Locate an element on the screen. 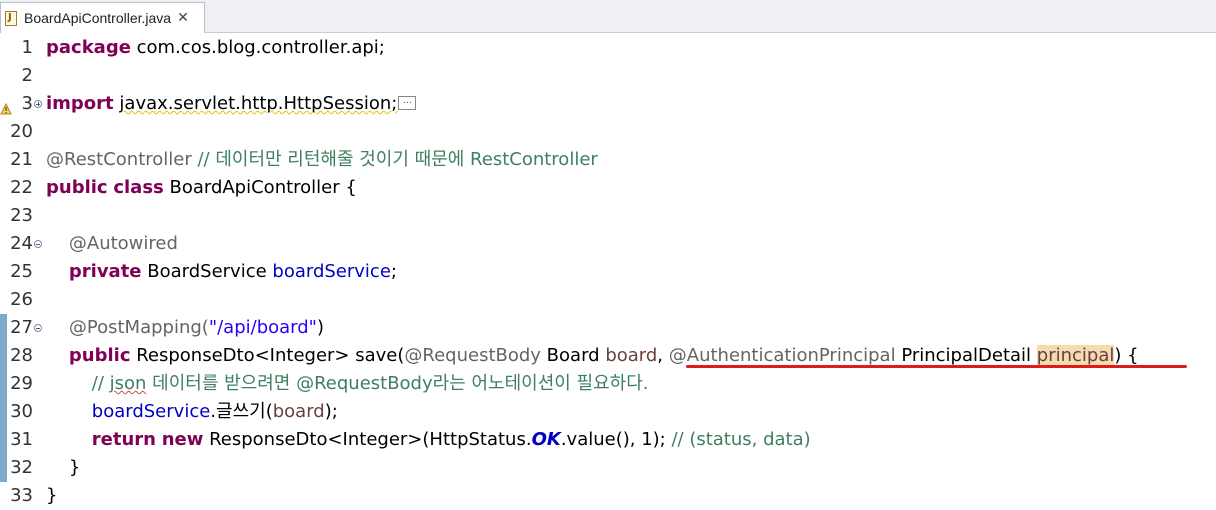  code-line: 2 is located at coordinates (608, 76).